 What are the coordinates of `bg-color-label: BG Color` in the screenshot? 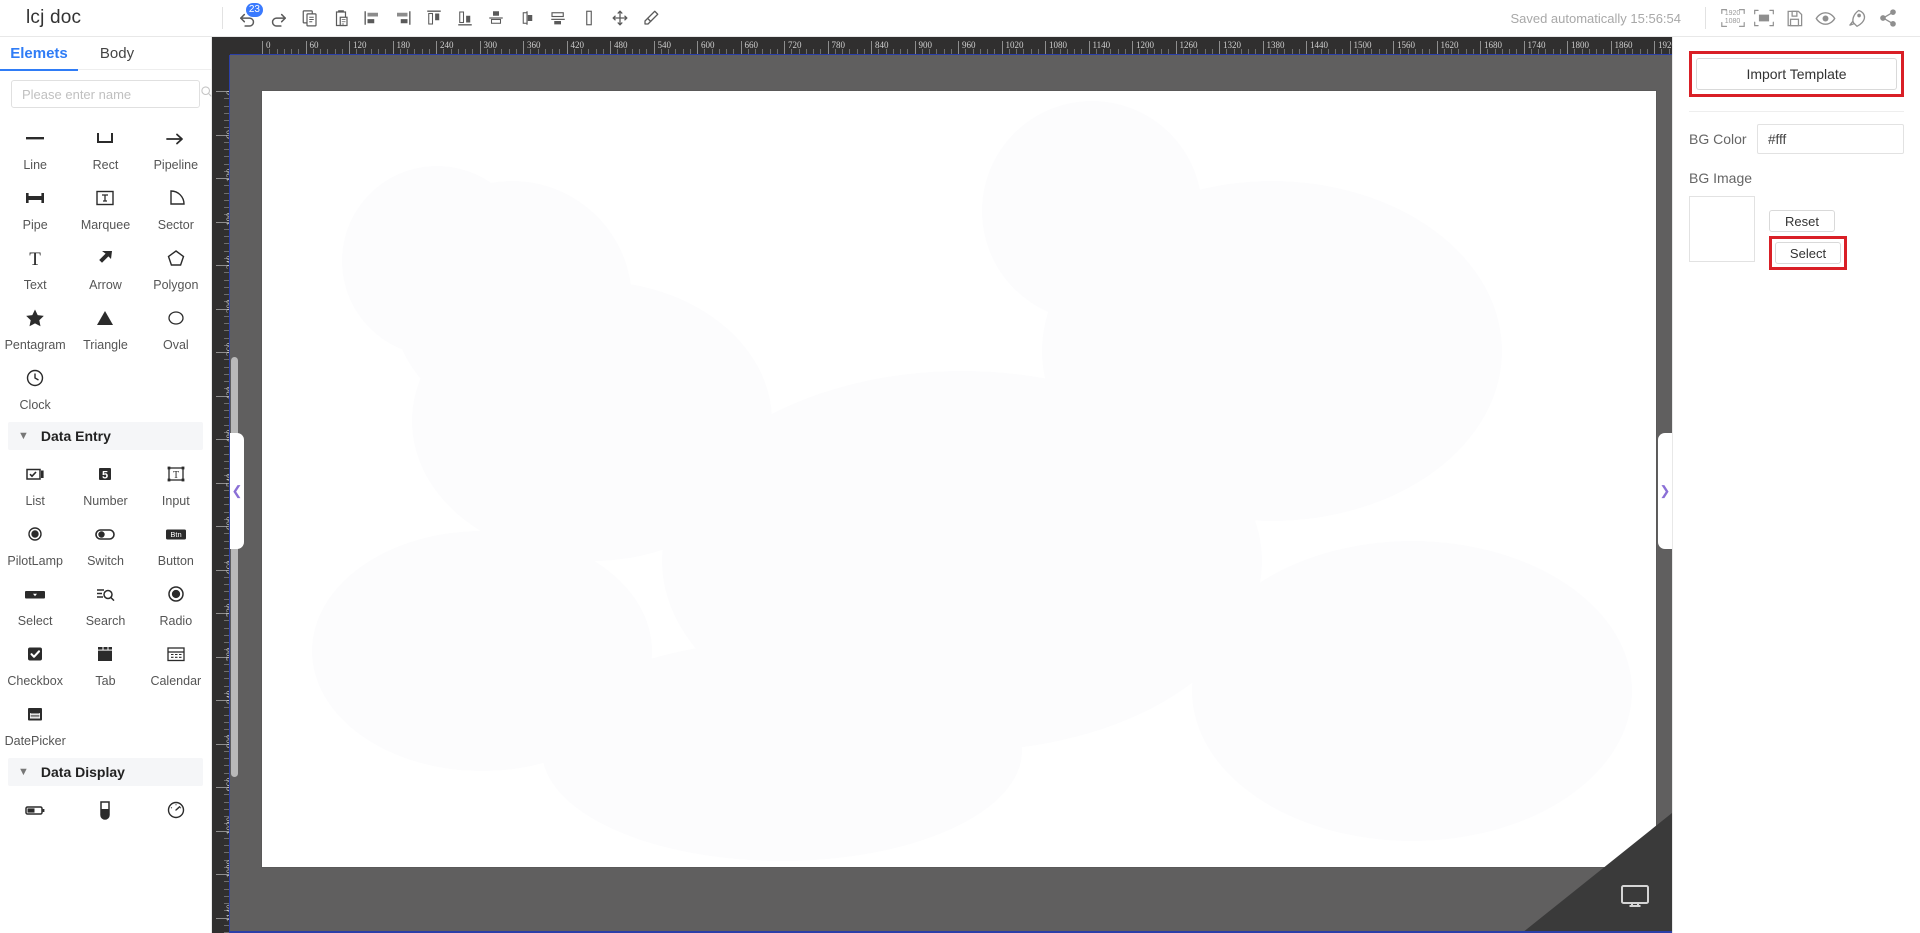 It's located at (1718, 139).